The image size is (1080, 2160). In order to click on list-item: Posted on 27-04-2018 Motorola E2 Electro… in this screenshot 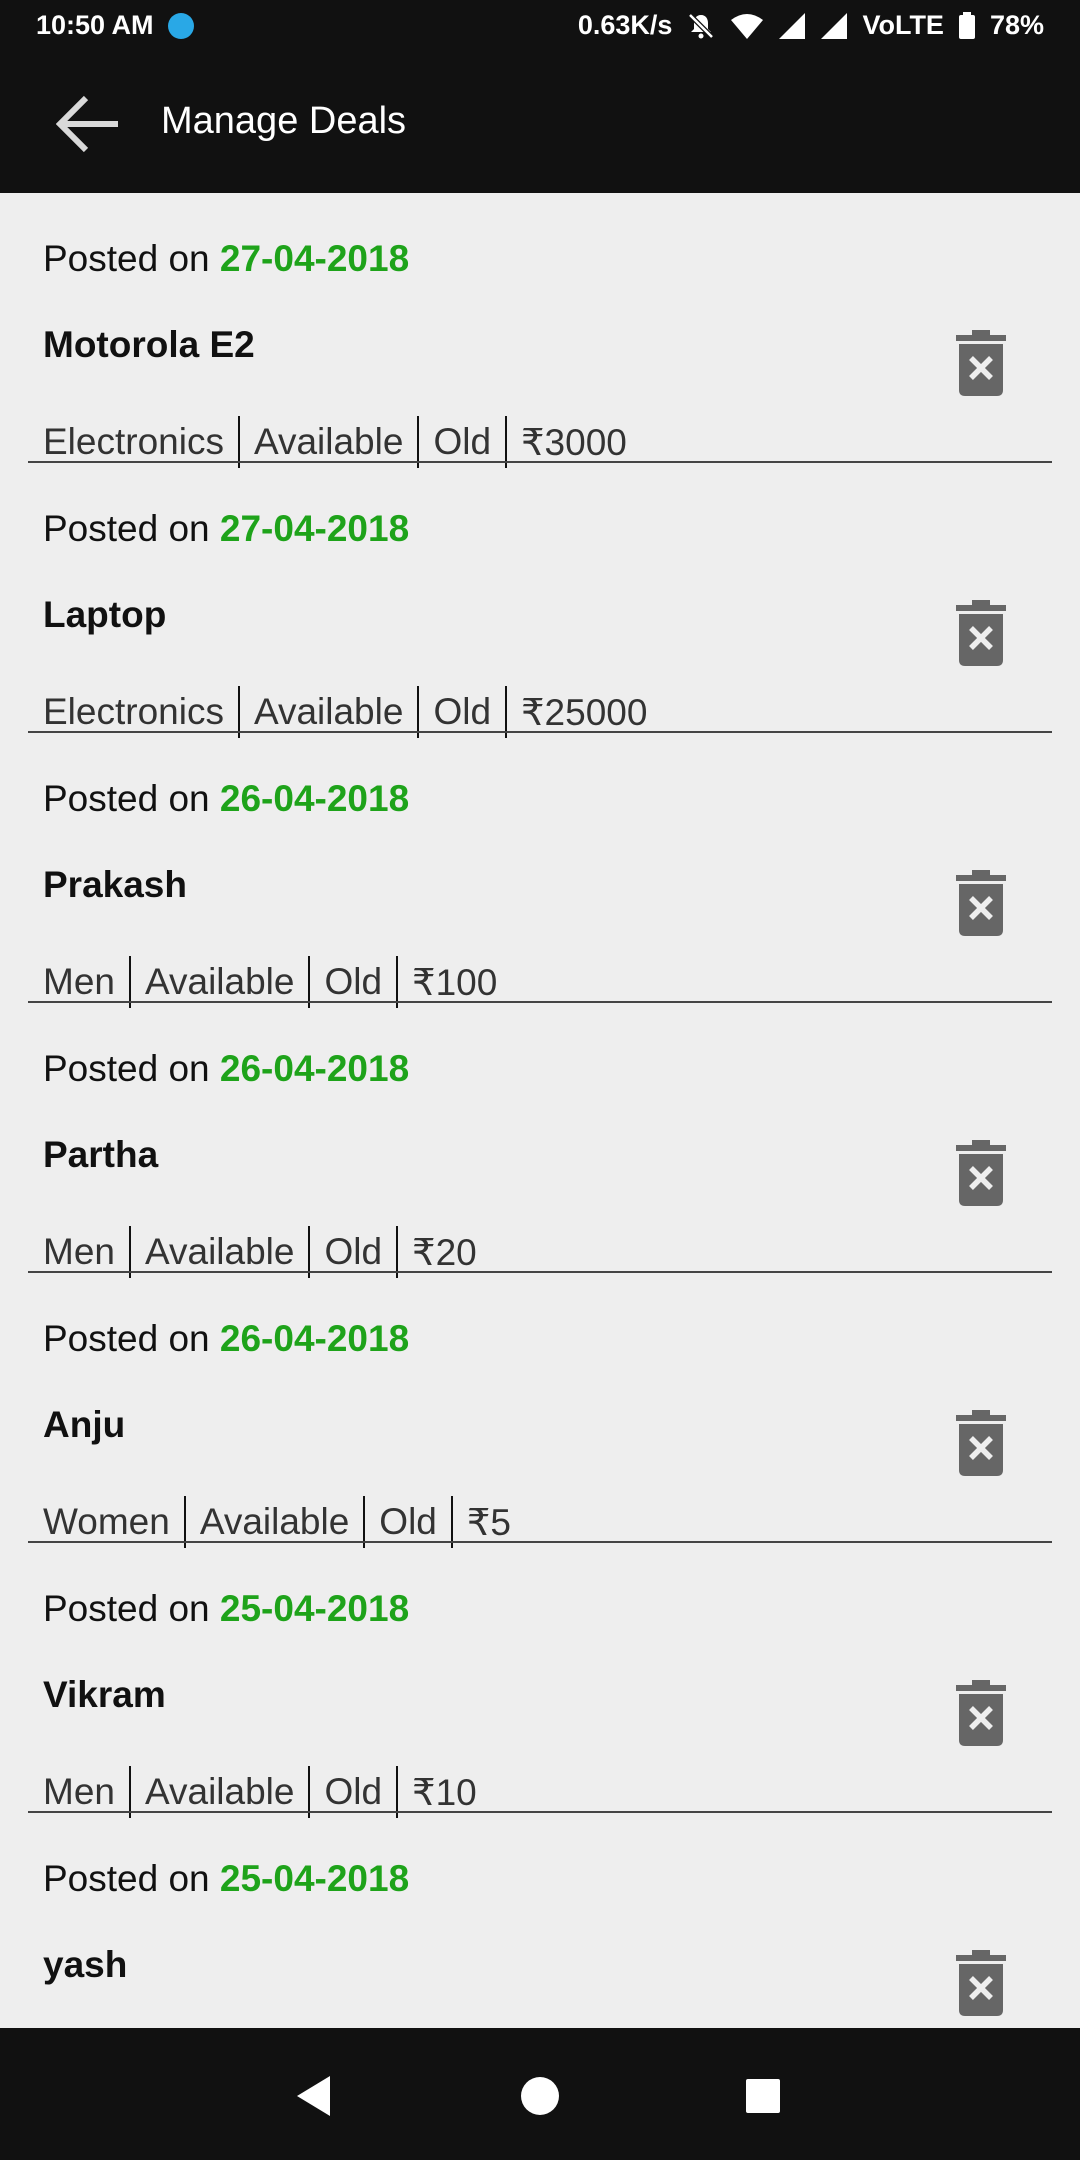, I will do `click(540, 330)`.